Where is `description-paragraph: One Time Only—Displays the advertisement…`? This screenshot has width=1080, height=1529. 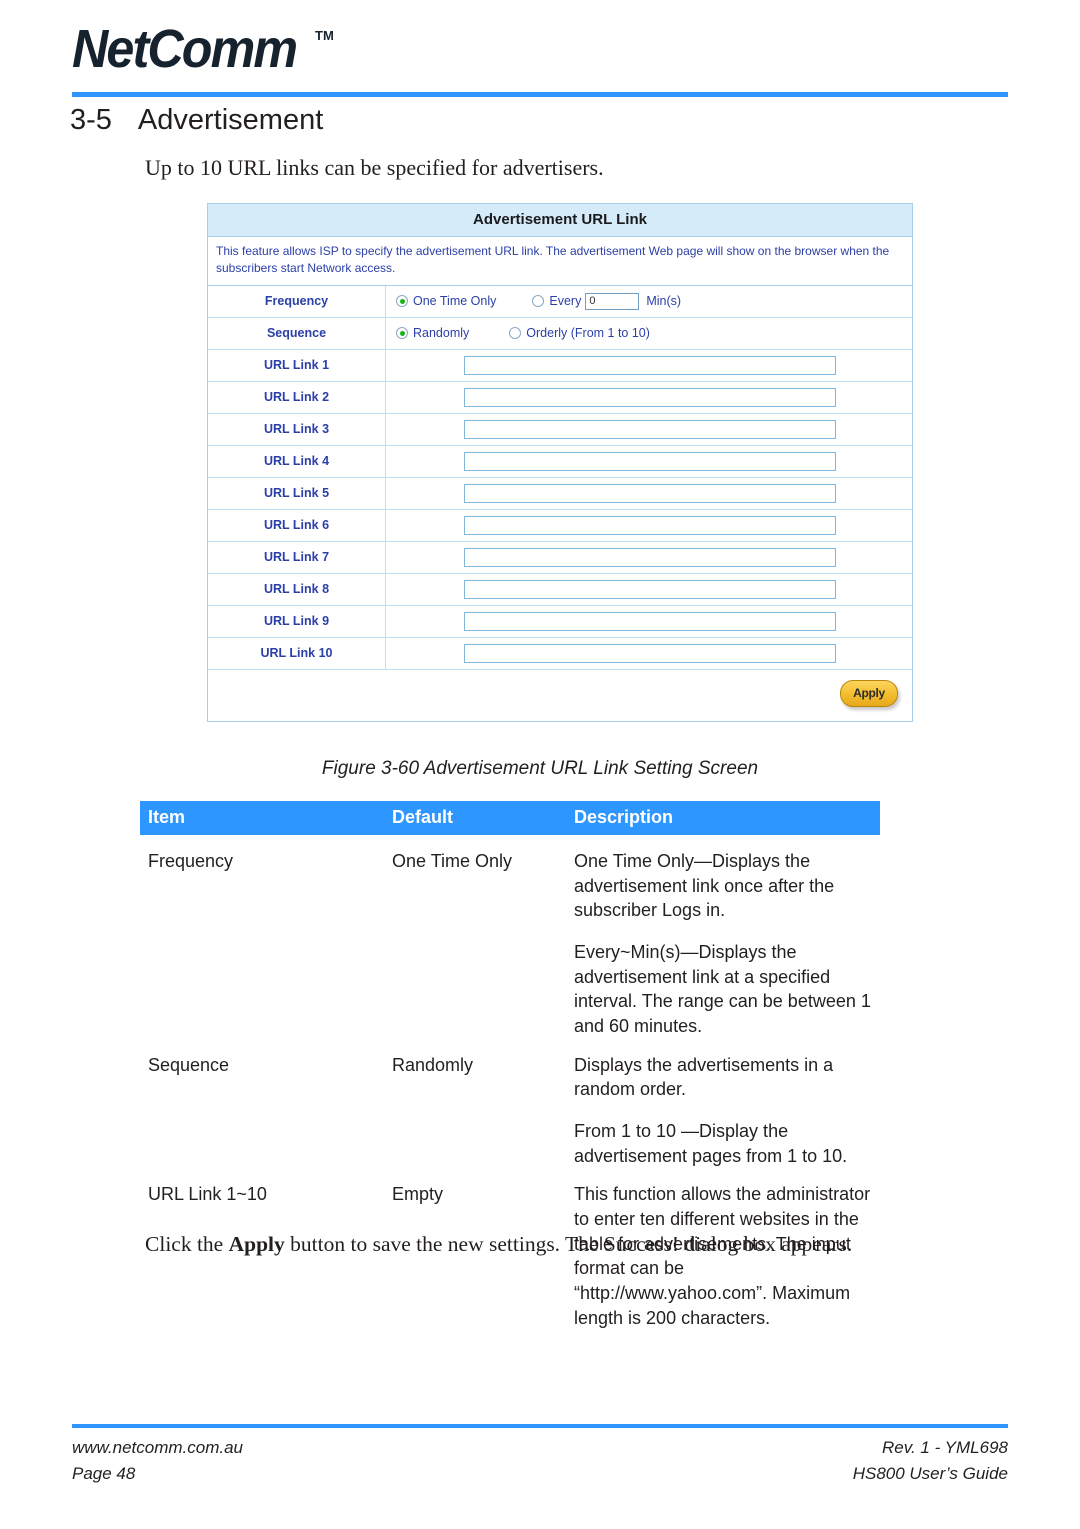
description-paragraph: One Time Only—Displays the advertisement… is located at coordinates (704, 886).